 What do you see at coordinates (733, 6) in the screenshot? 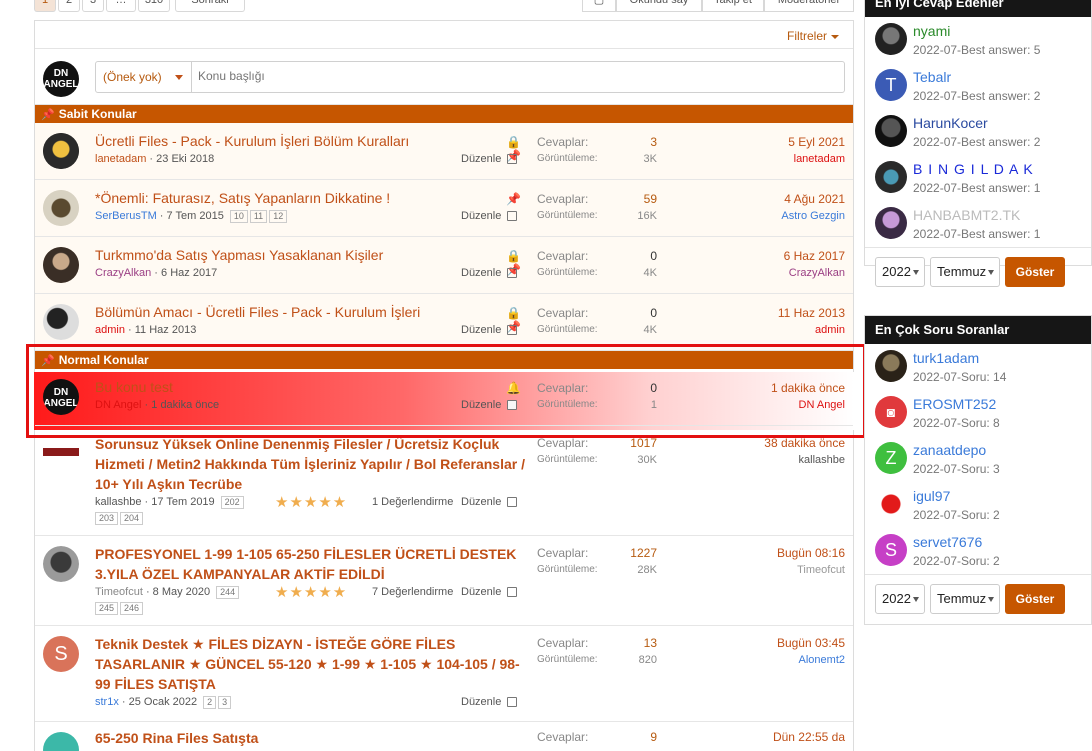
I see `watch-button: Takip et` at bounding box center [733, 6].